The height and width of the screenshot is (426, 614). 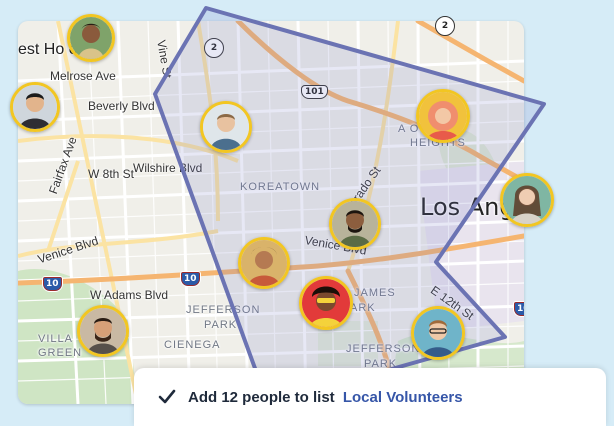 I want to click on us-101-shield: 101, so click(x=314, y=92).